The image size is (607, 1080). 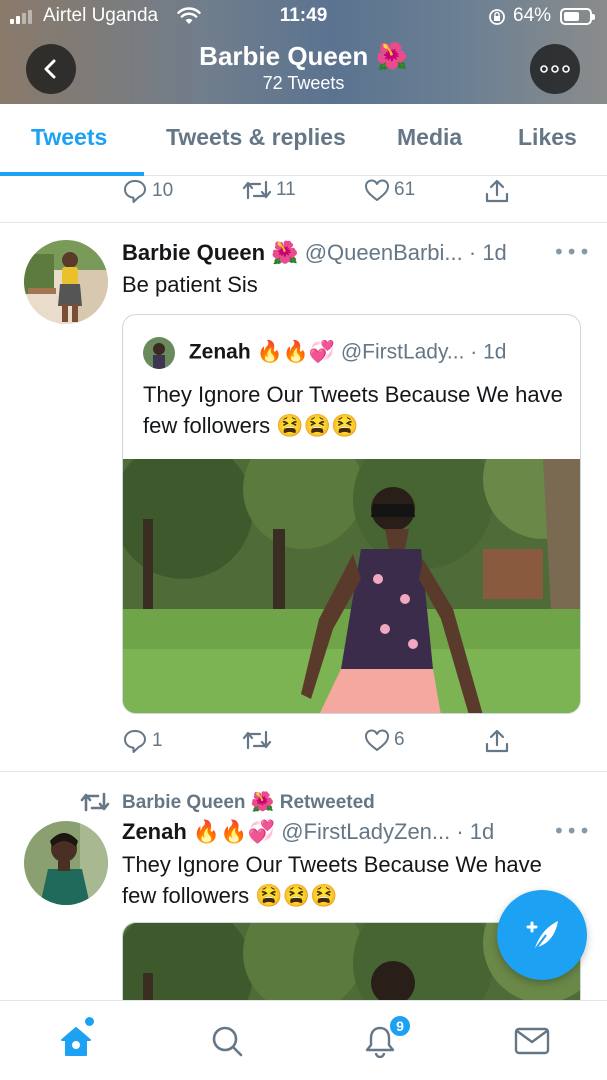 What do you see at coordinates (405, 252) in the screenshot?
I see `author-handle: @QueenBarbi... · 1d` at bounding box center [405, 252].